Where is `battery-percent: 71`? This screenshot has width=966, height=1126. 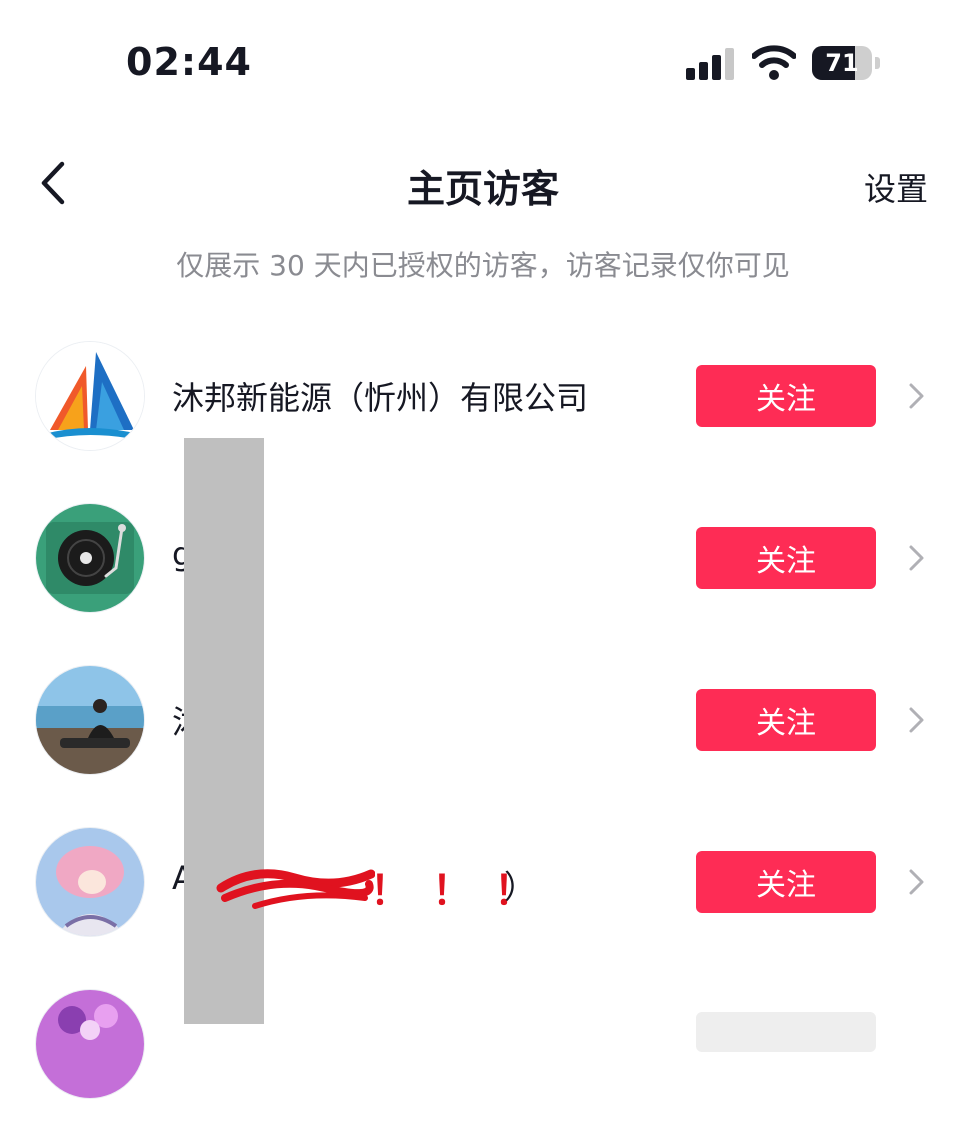 battery-percent: 71 is located at coordinates (842, 63).